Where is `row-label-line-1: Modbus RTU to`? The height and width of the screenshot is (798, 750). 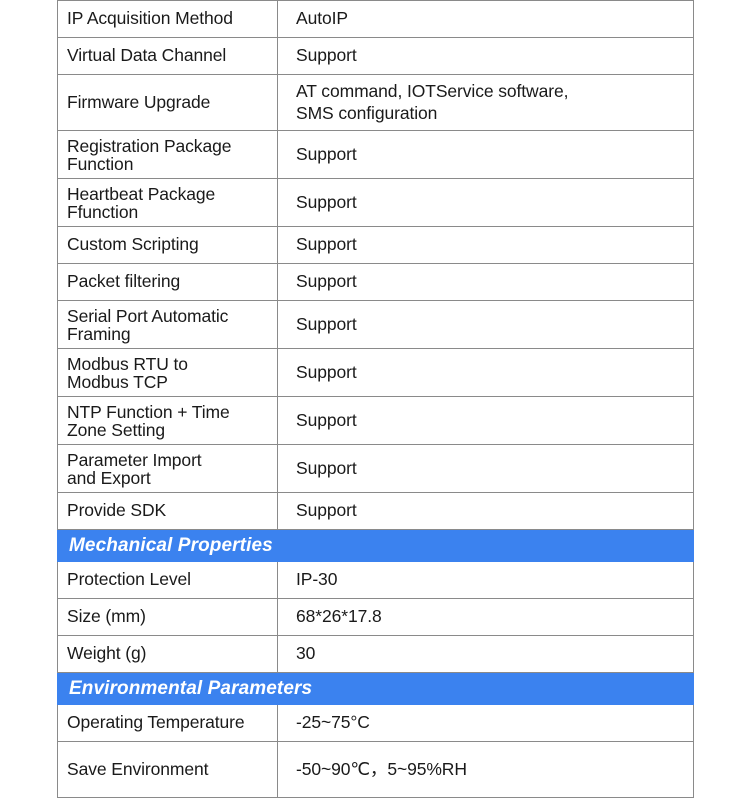
row-label-line-1: Modbus RTU to is located at coordinates (127, 363).